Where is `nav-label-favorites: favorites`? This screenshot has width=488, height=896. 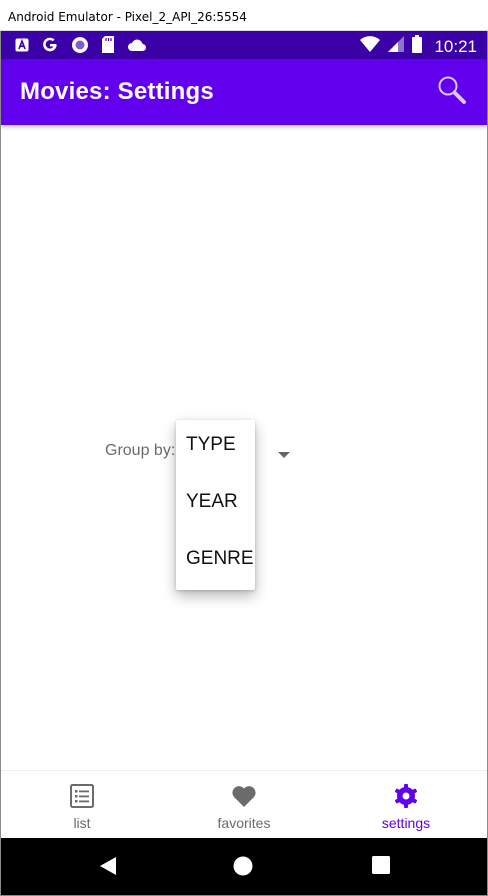 nav-label-favorites: favorites is located at coordinates (244, 823).